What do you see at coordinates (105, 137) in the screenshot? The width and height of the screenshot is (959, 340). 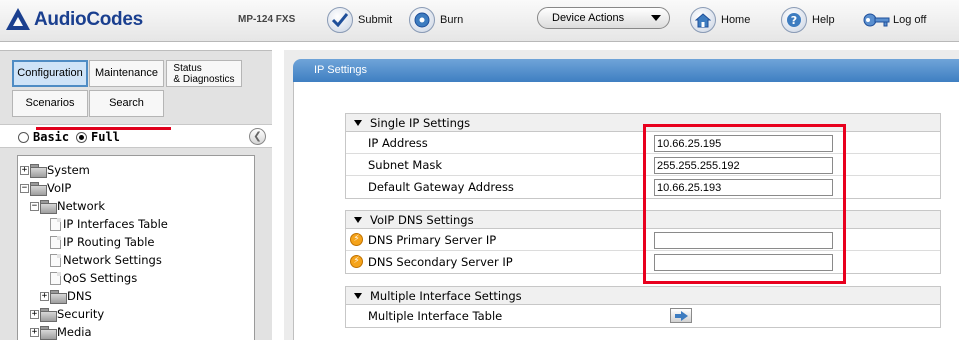 I see `full-radio-label: Full` at bounding box center [105, 137].